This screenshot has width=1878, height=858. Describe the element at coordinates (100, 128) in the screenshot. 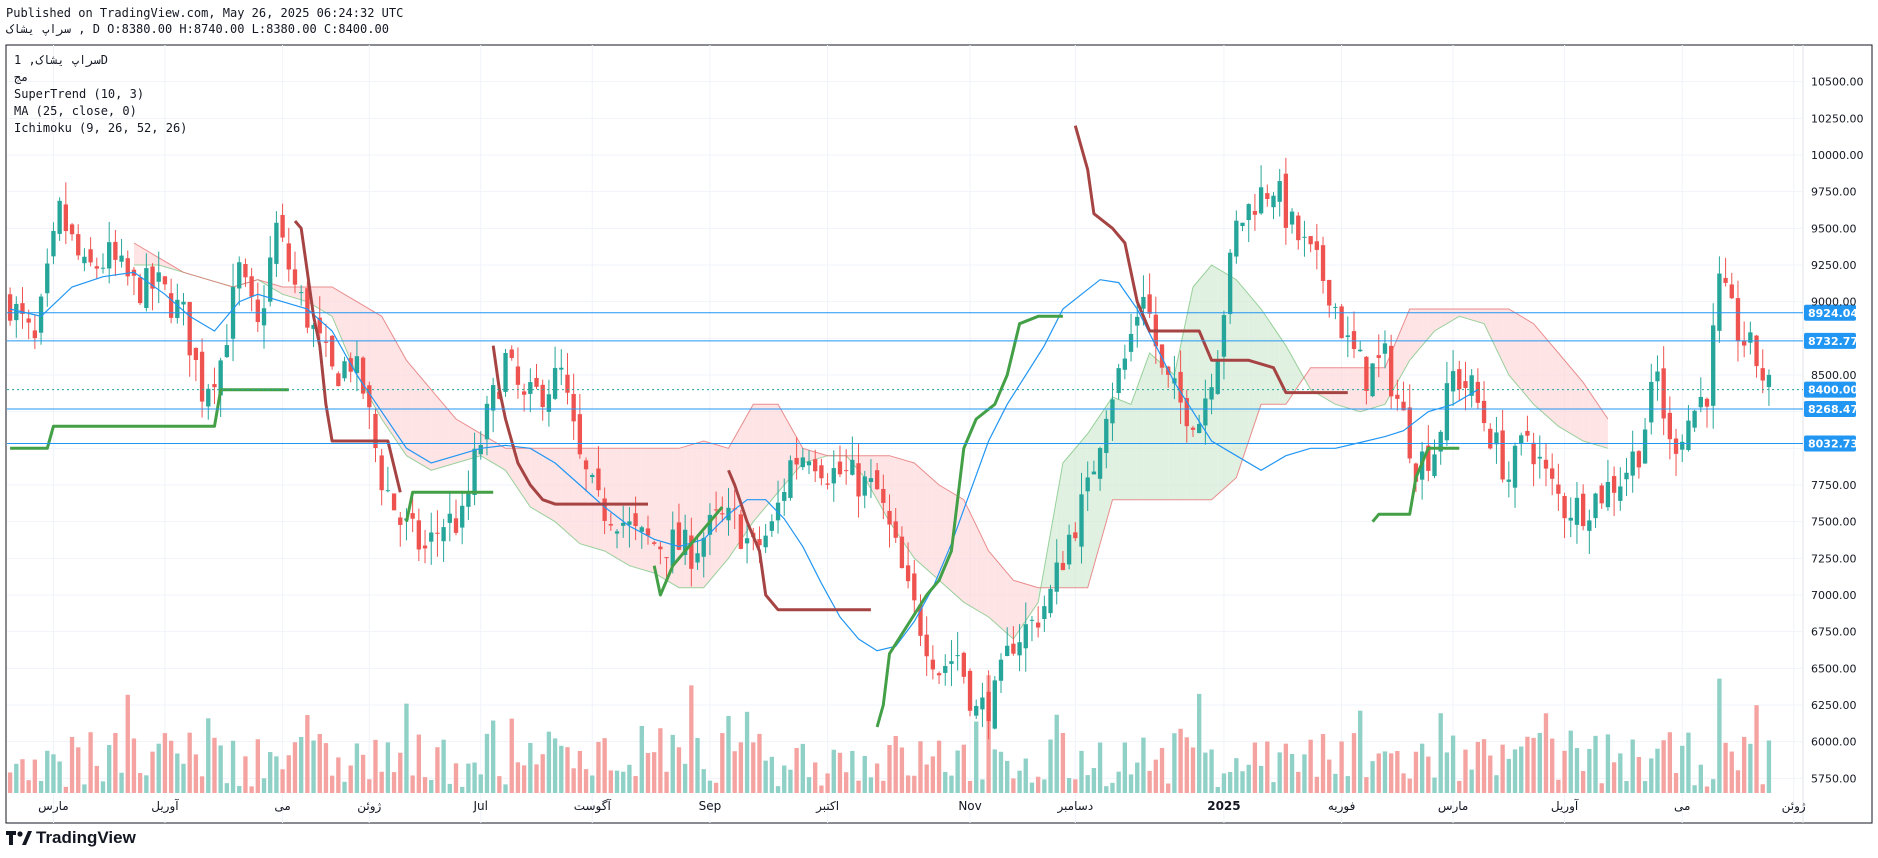

I see `ichimoku-legend: Ichimoku (9, 26, 52, 26)` at that location.